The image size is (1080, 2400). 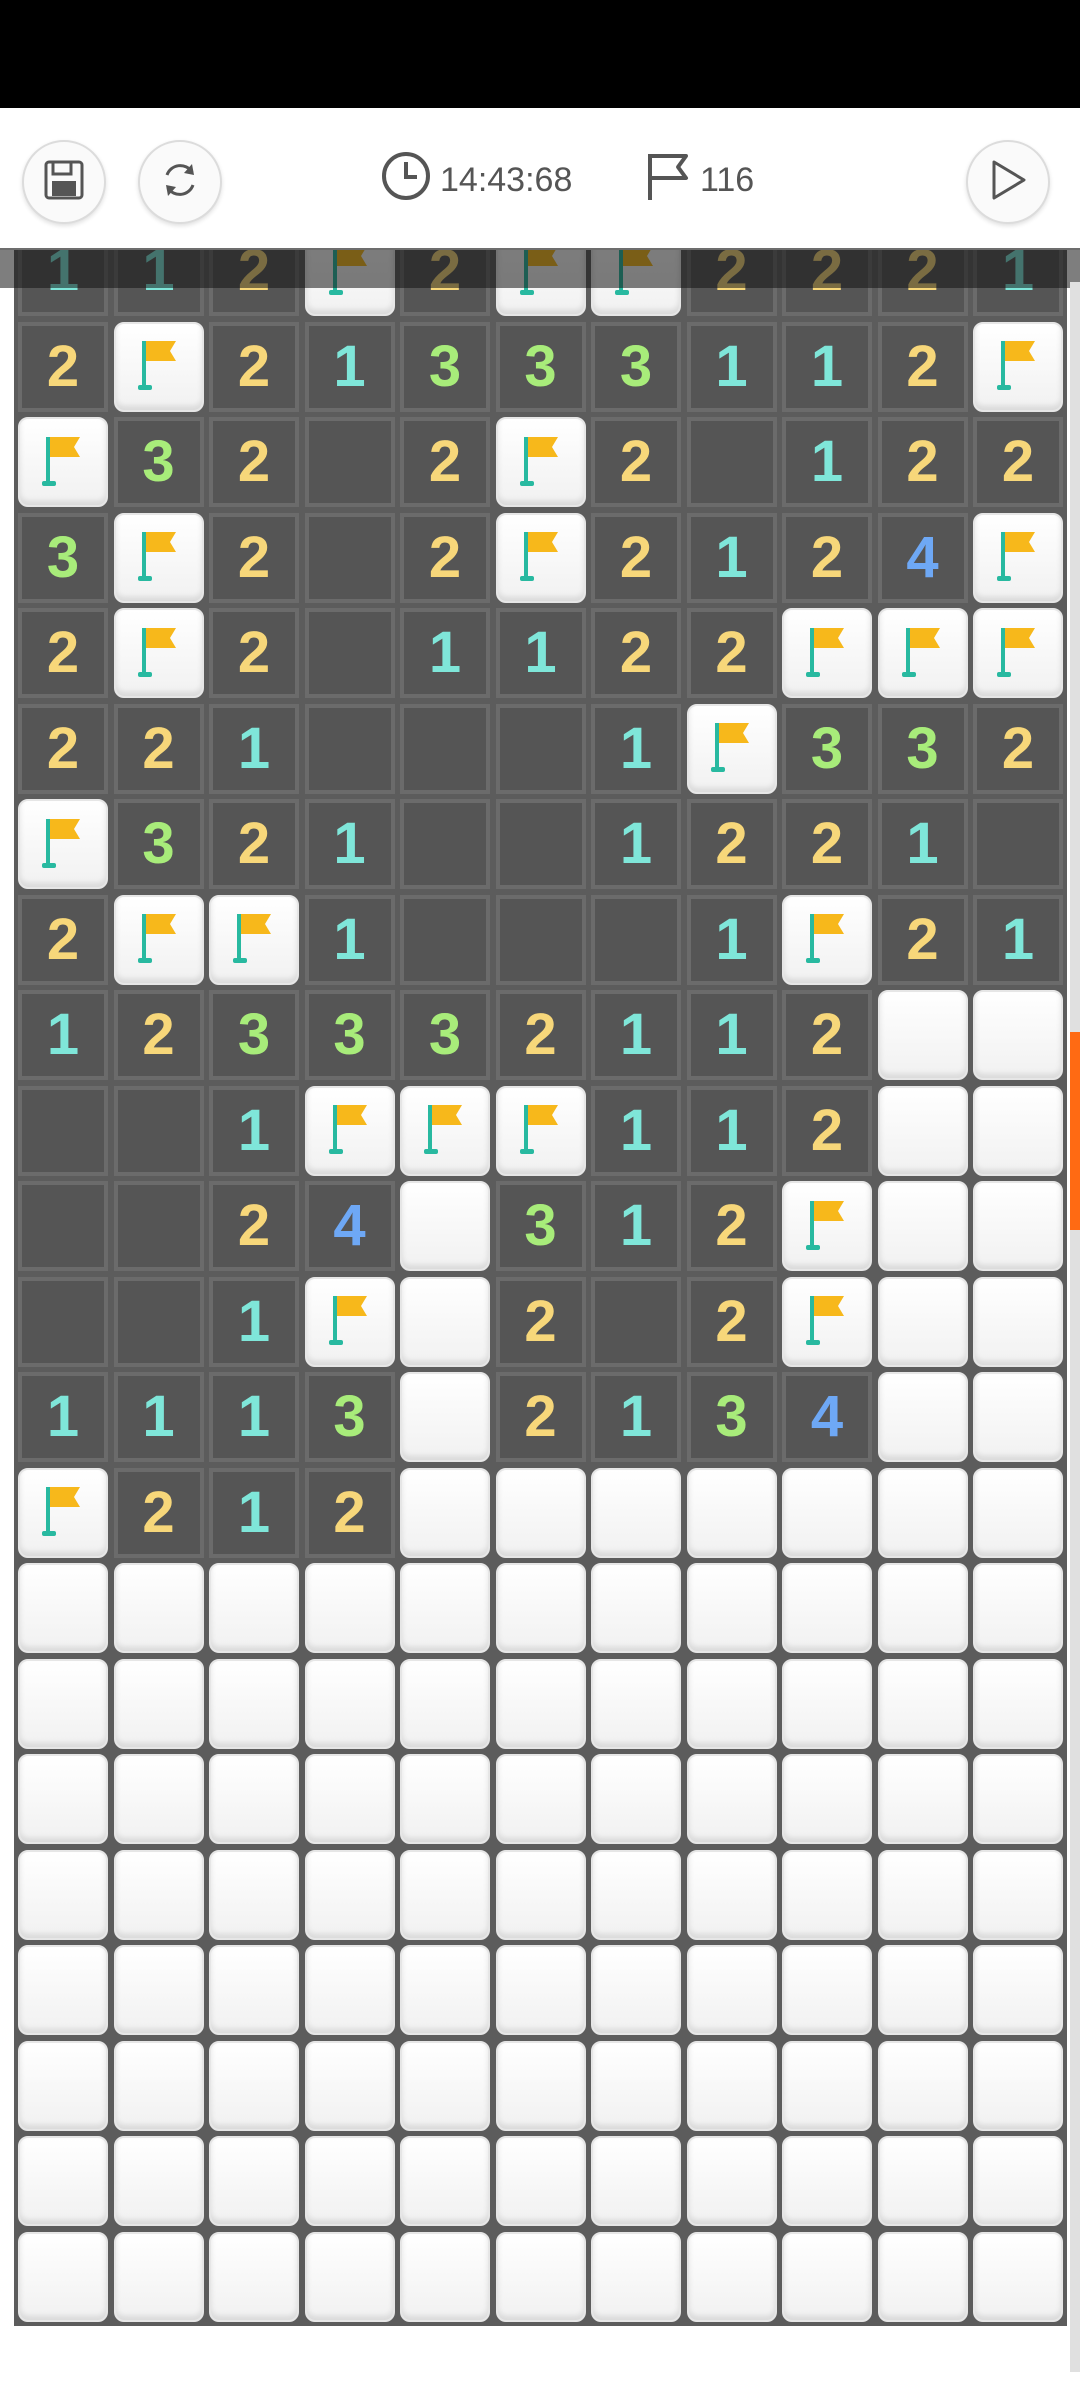 What do you see at coordinates (1075, 1332) in the screenshot?
I see `scrollbar` at bounding box center [1075, 1332].